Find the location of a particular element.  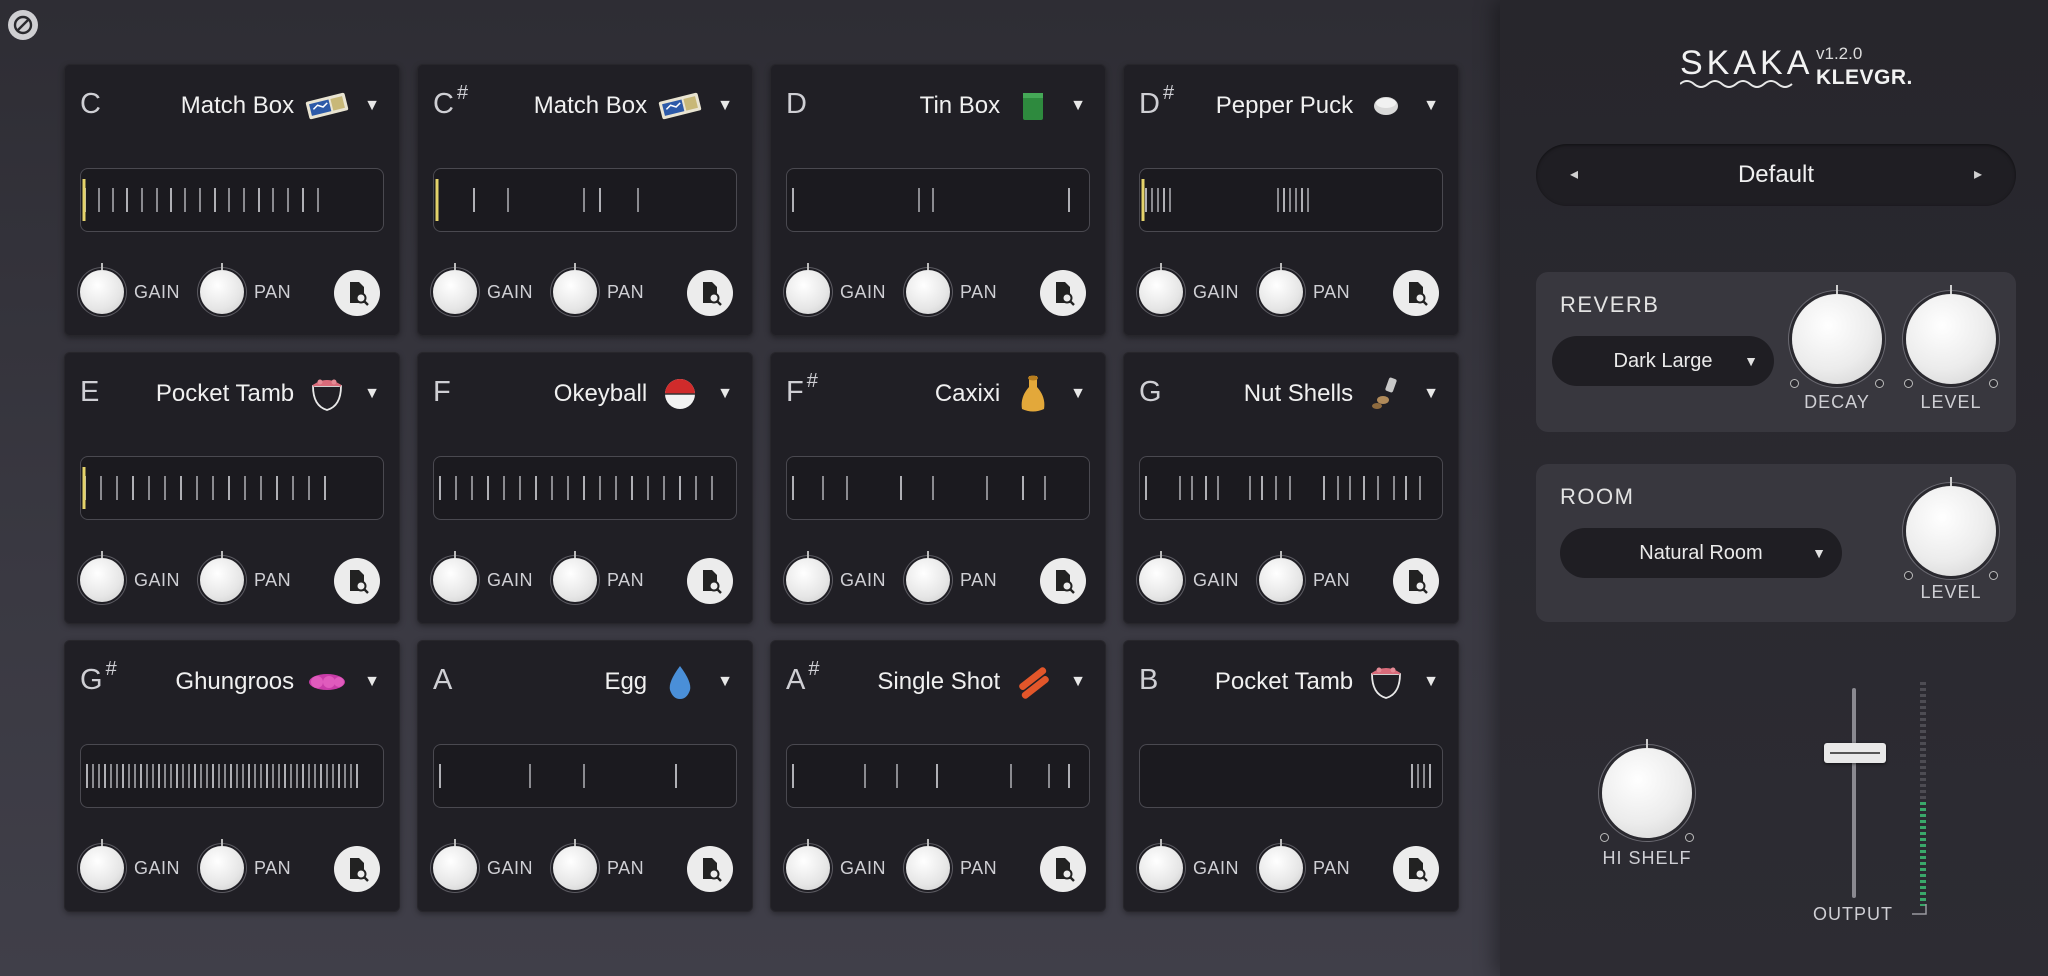

instrument-selector: Okeyball ▼ is located at coordinates (643, 394).